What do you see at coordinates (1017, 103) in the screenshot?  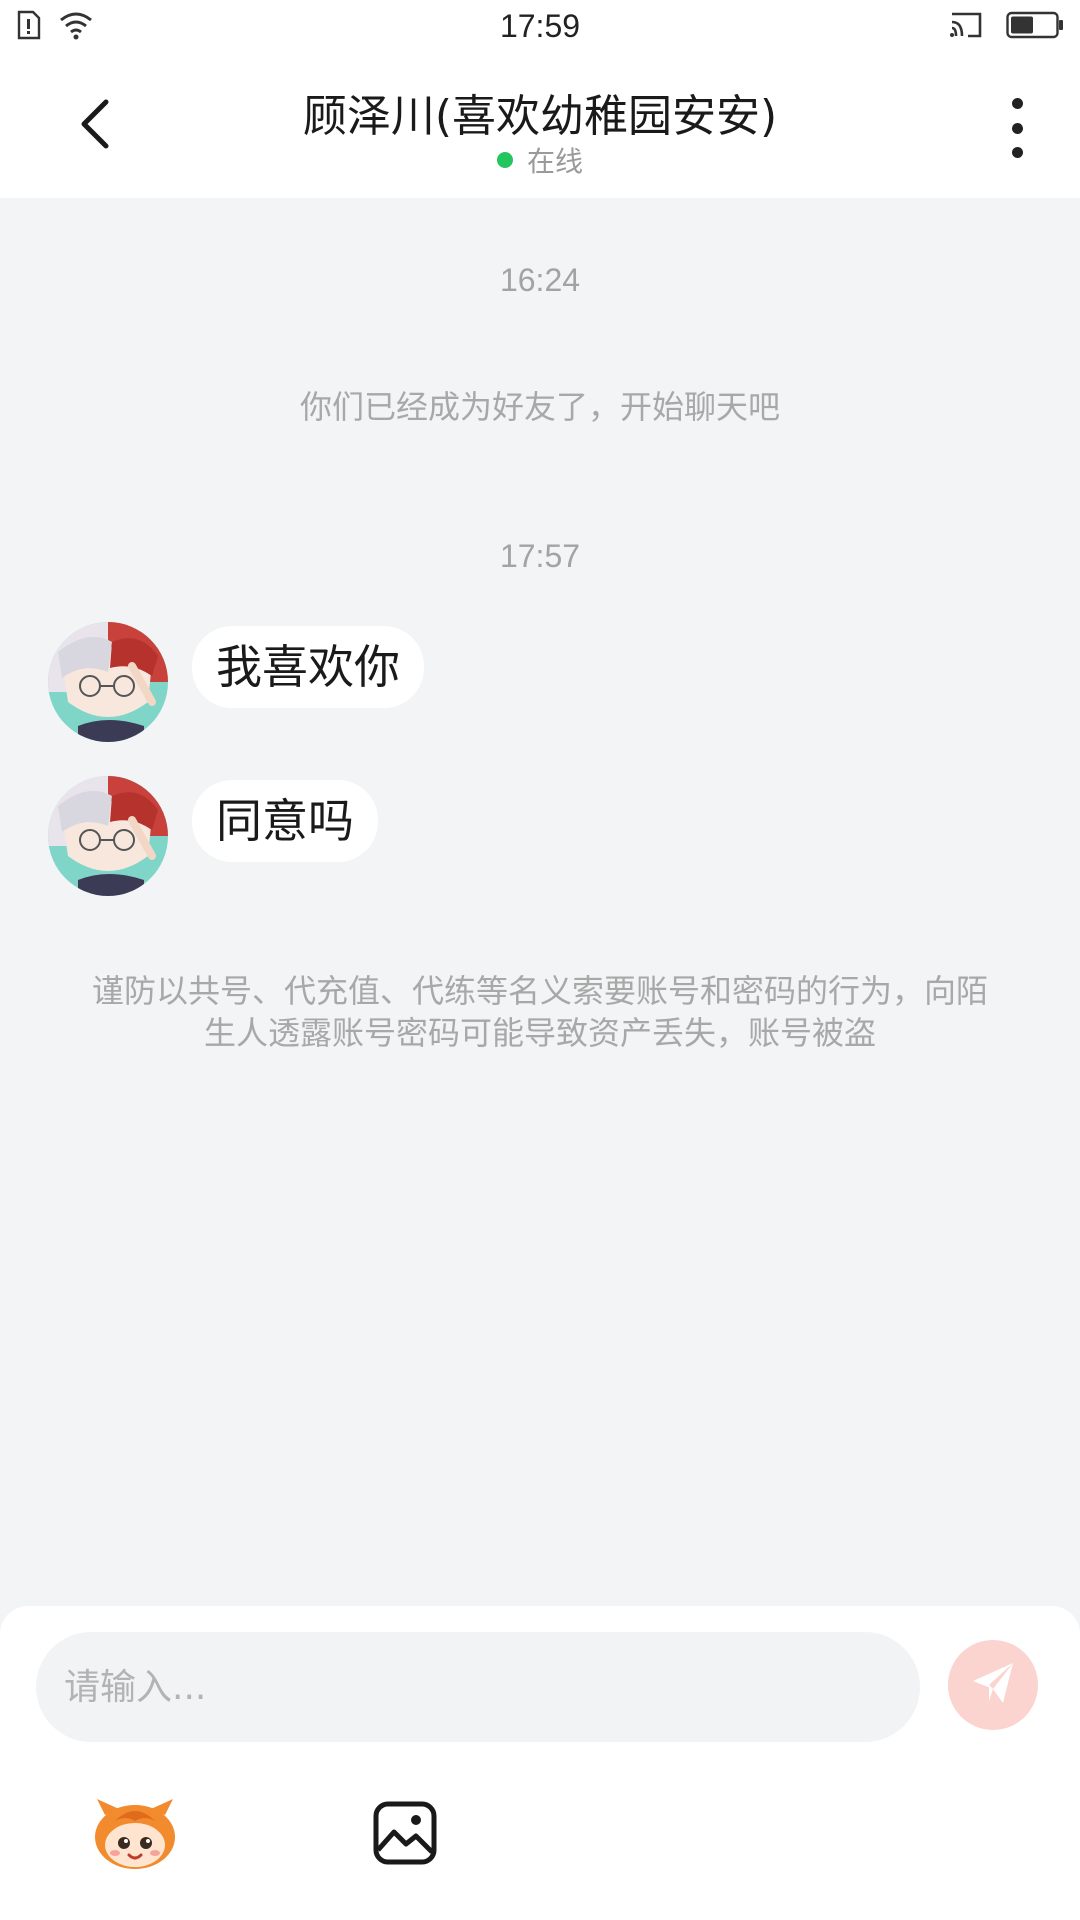 I see `more-vertical-icon` at bounding box center [1017, 103].